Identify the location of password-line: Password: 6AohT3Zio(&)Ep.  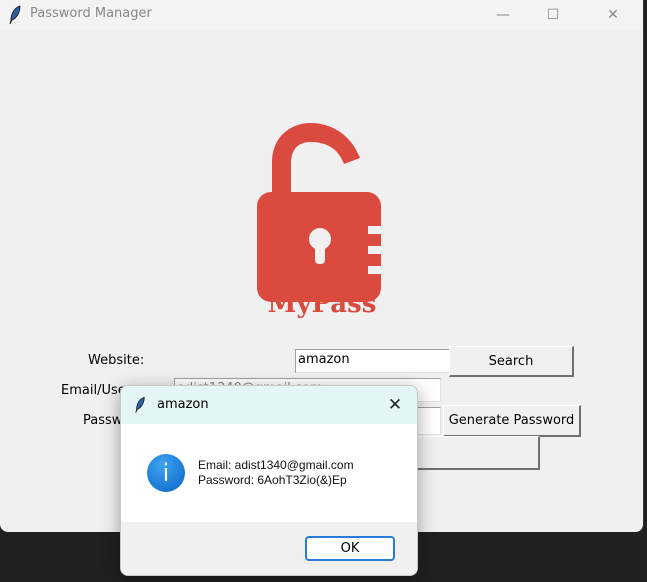
(272, 480).